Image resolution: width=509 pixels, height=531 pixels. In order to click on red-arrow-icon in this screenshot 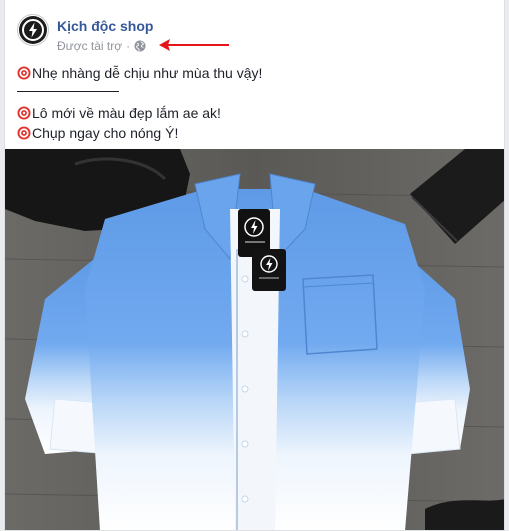, I will do `click(195, 47)`.